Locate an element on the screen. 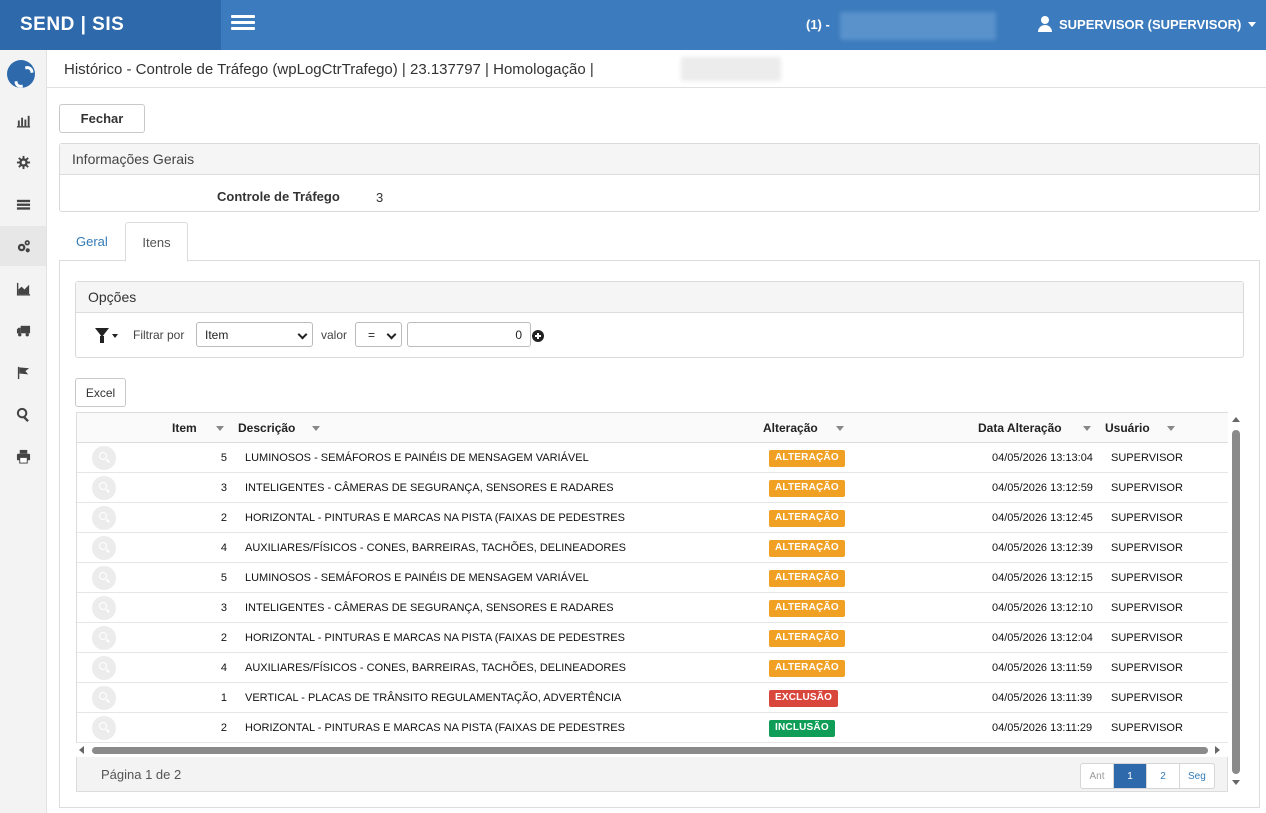 The height and width of the screenshot is (813, 1266). tab-bar: Geral Itens is located at coordinates (659, 242).